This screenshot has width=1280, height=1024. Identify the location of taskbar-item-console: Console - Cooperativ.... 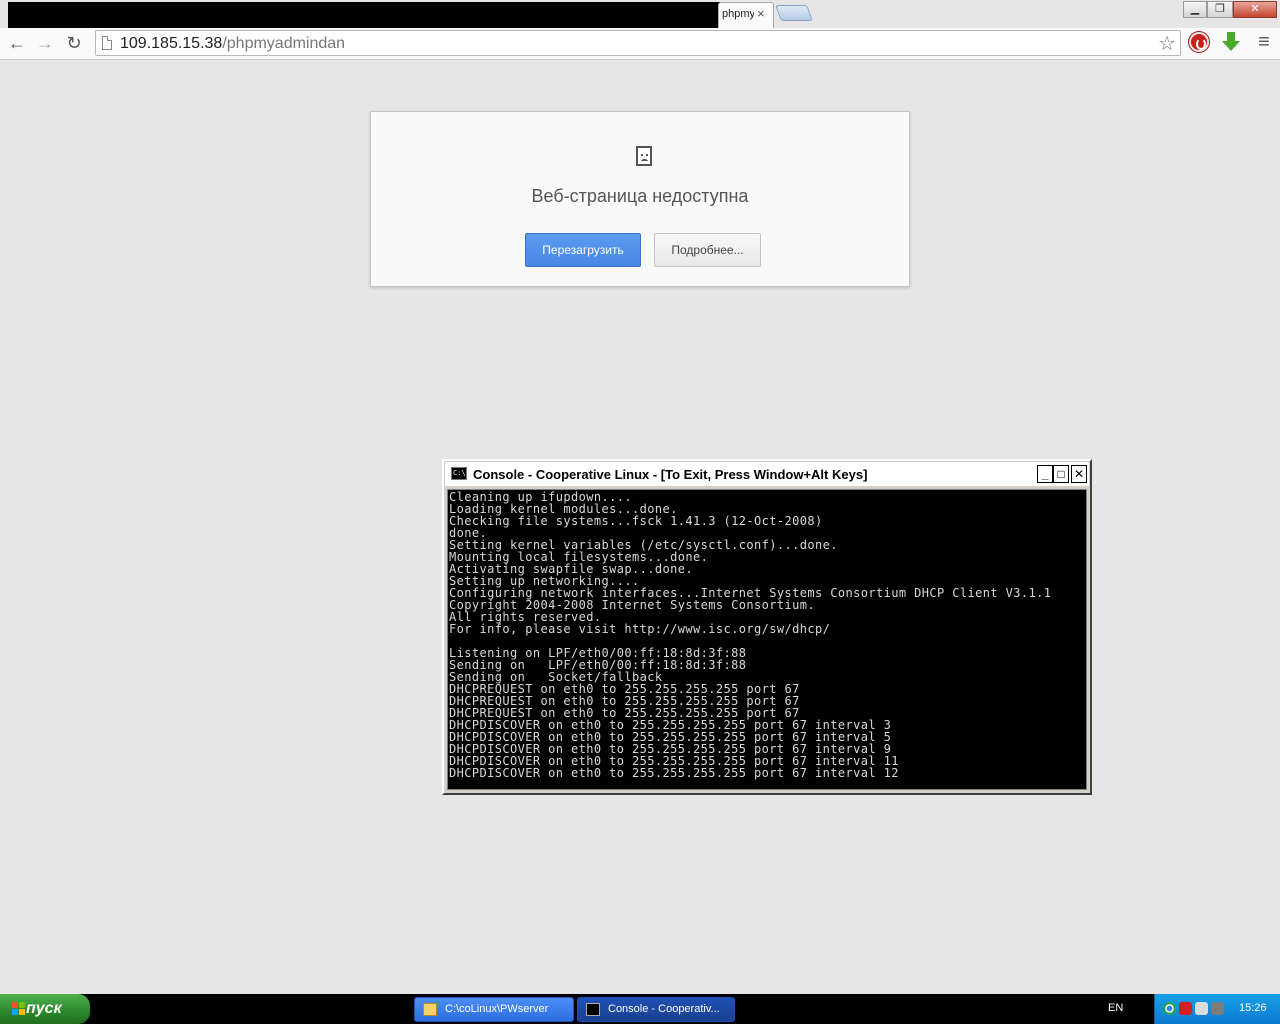
(656, 1009).